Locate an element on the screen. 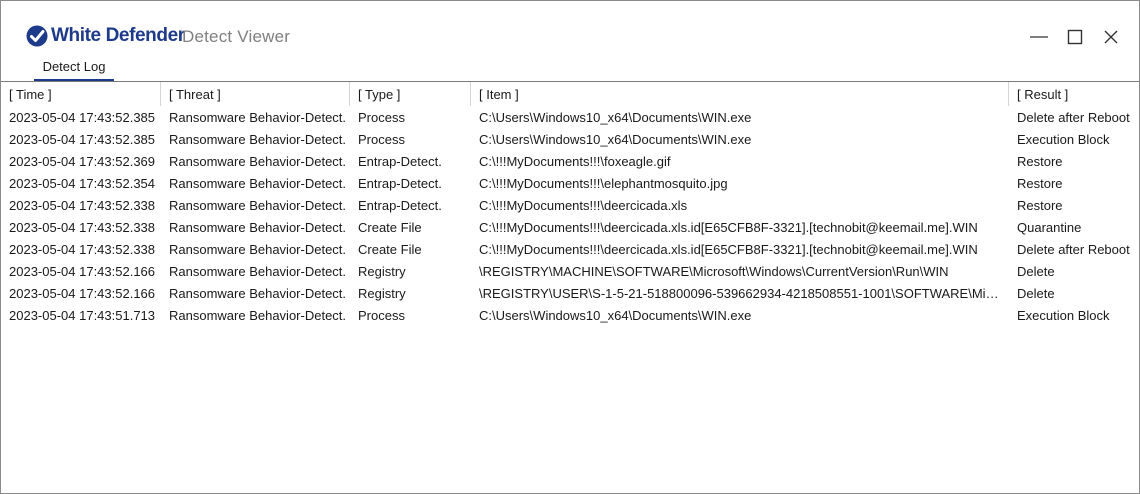 This screenshot has height=494, width=1140. tab-detect-log: Detect Log is located at coordinates (74, 69).